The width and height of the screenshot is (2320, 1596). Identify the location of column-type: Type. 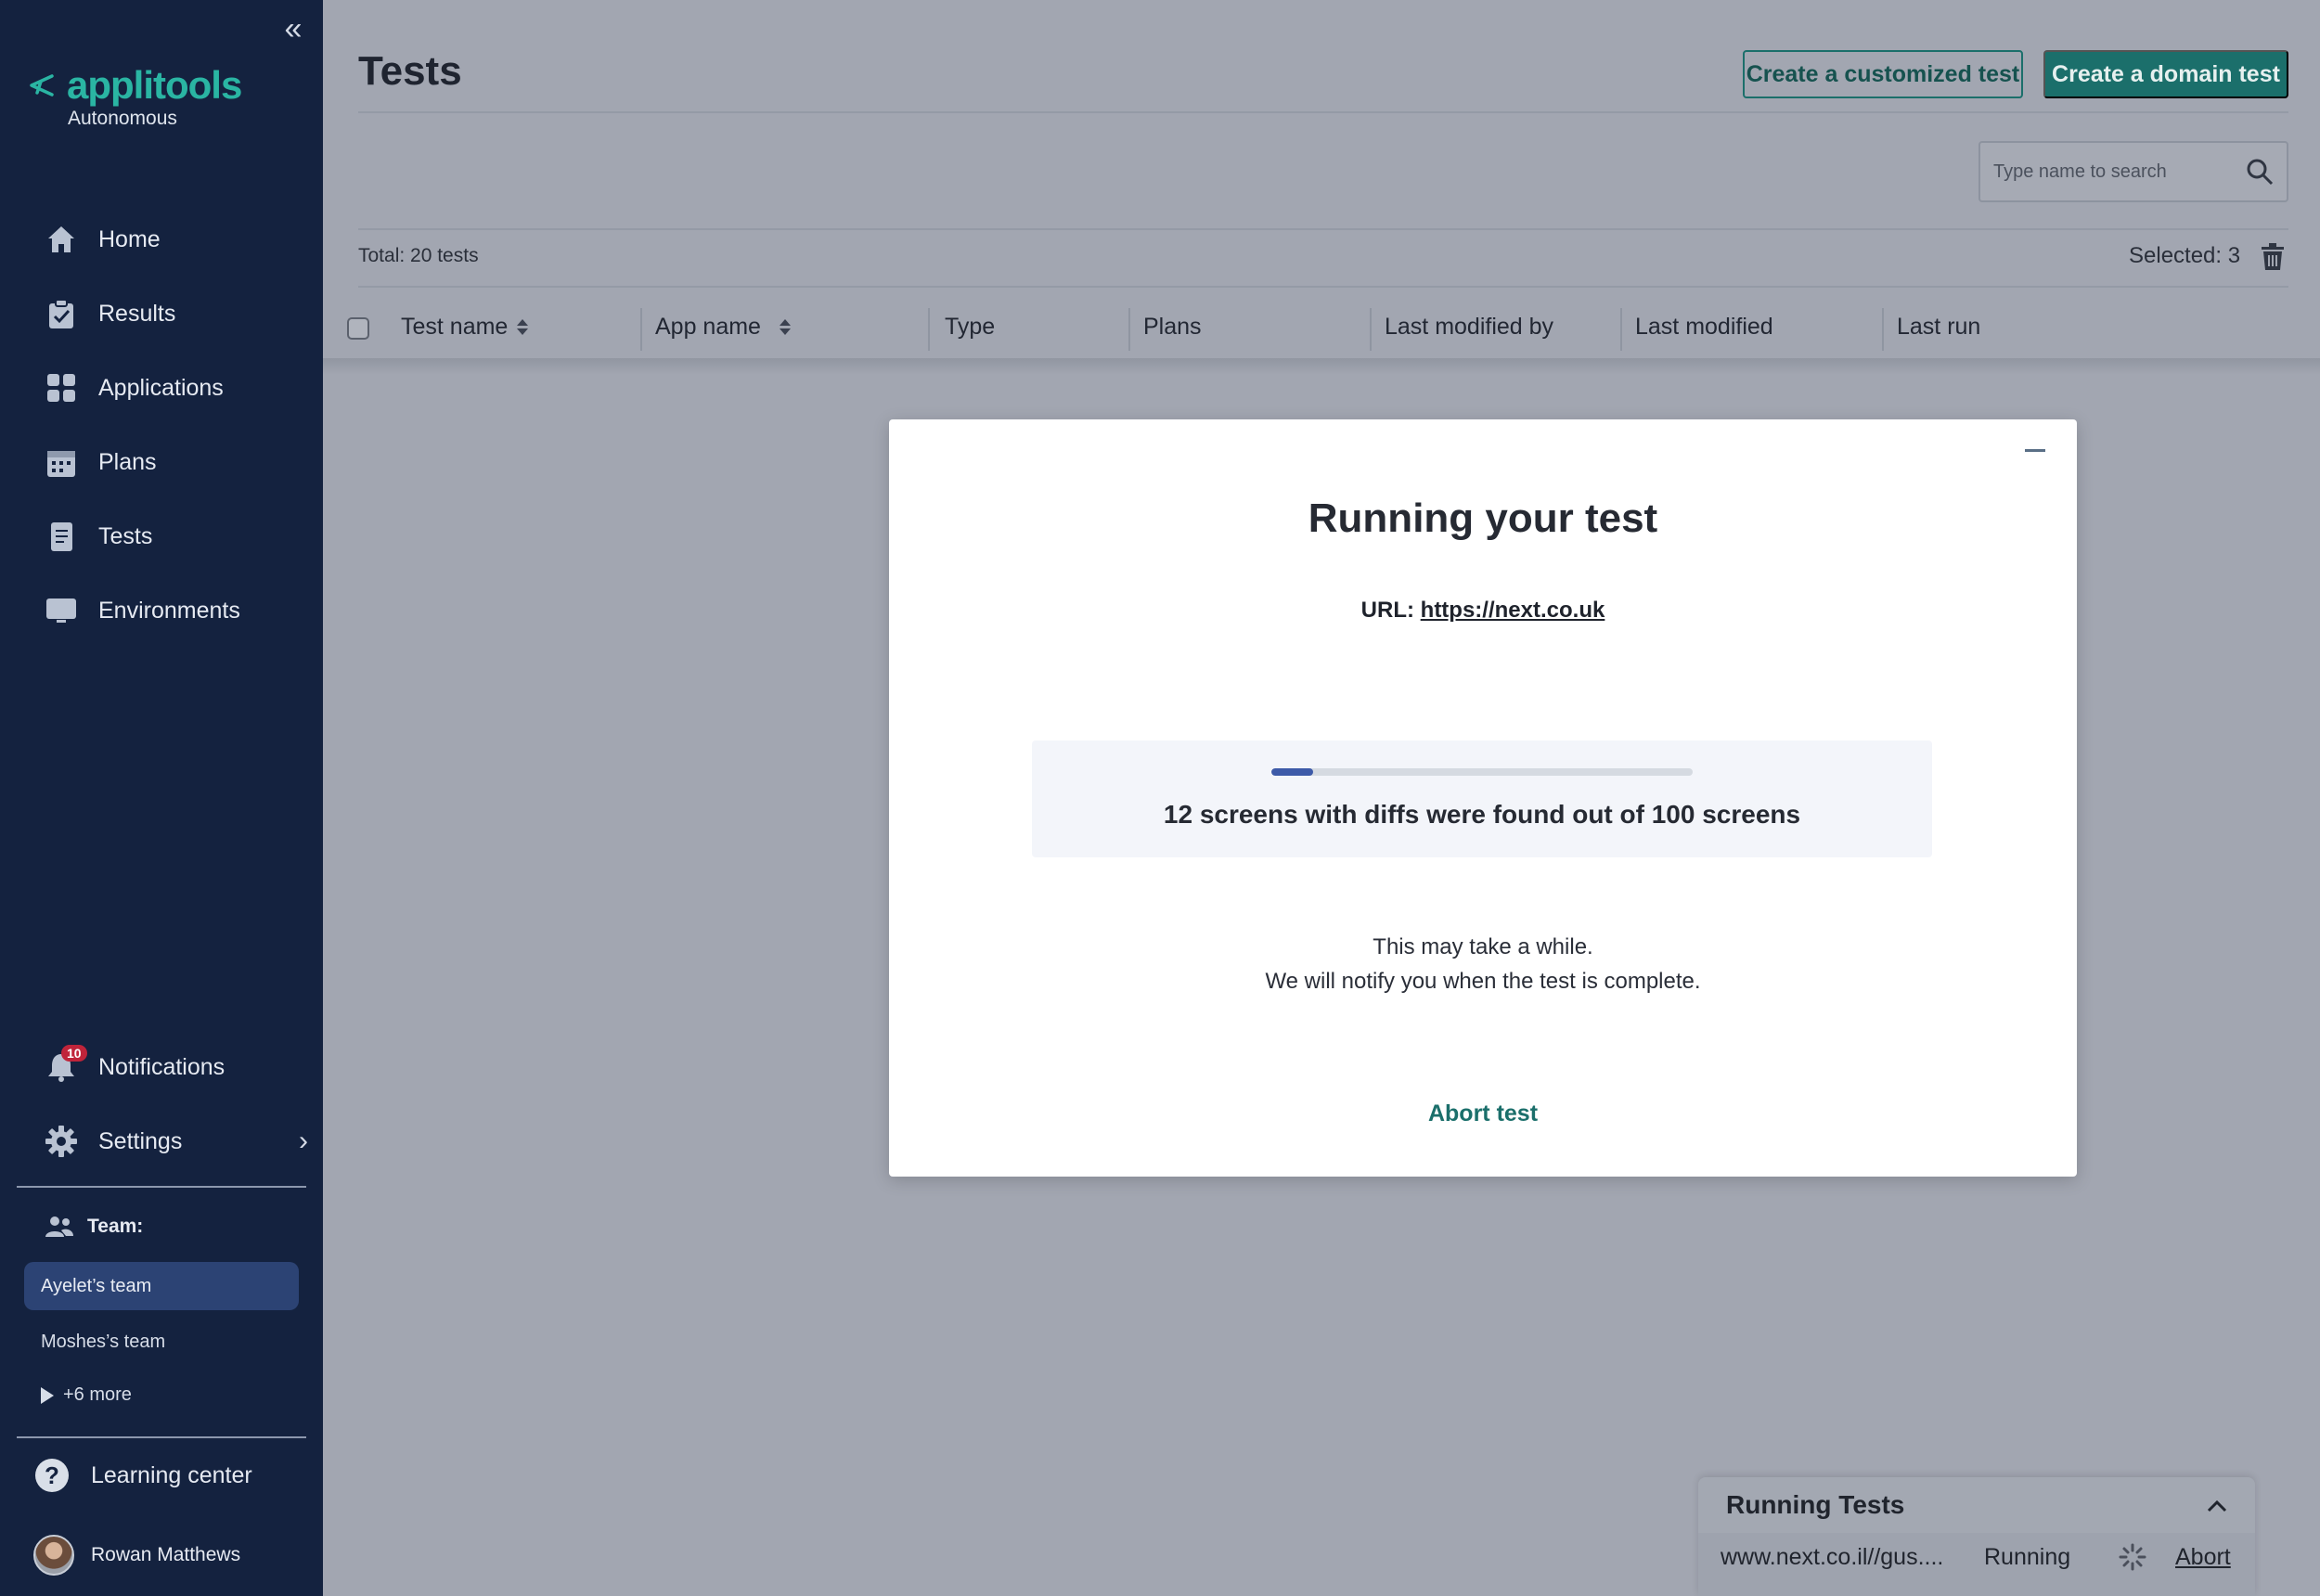
(970, 327).